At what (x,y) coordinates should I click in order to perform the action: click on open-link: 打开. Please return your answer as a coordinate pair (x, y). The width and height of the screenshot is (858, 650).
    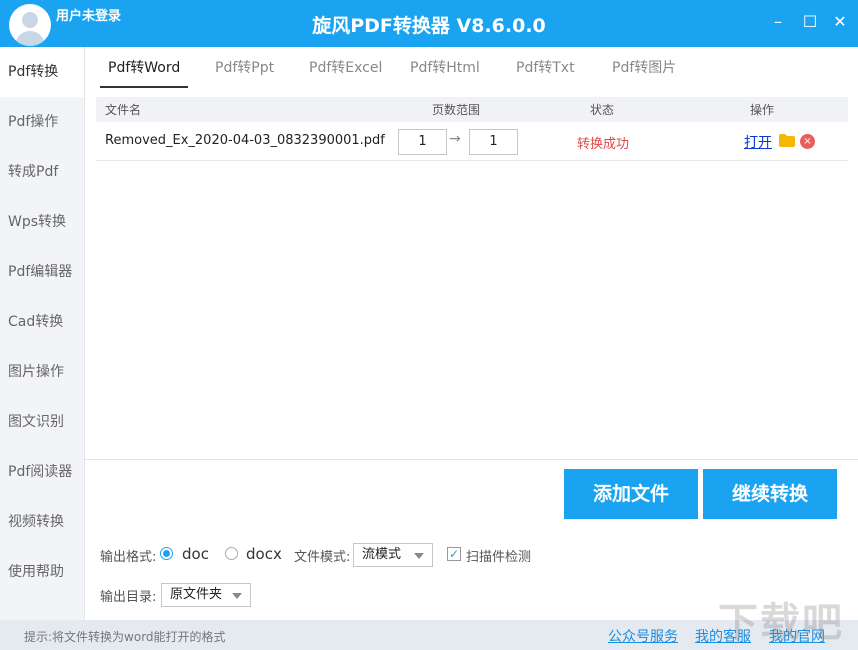
    Looking at the image, I should click on (758, 142).